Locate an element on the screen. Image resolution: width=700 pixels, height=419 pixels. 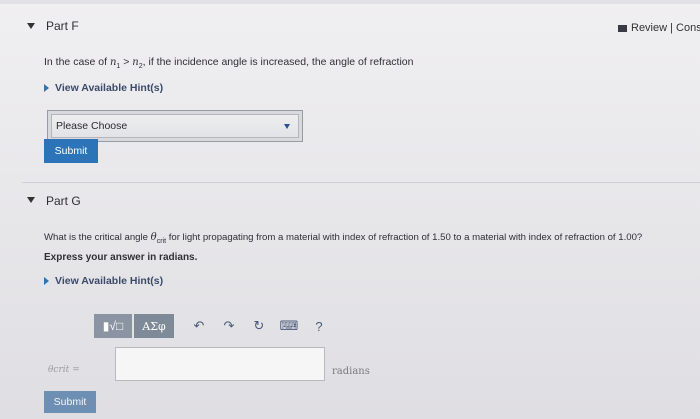
math-toolbar: ▮√□ ΑΣφ ↶ ↷ ↻ ⌨ ? is located at coordinates (214, 326).